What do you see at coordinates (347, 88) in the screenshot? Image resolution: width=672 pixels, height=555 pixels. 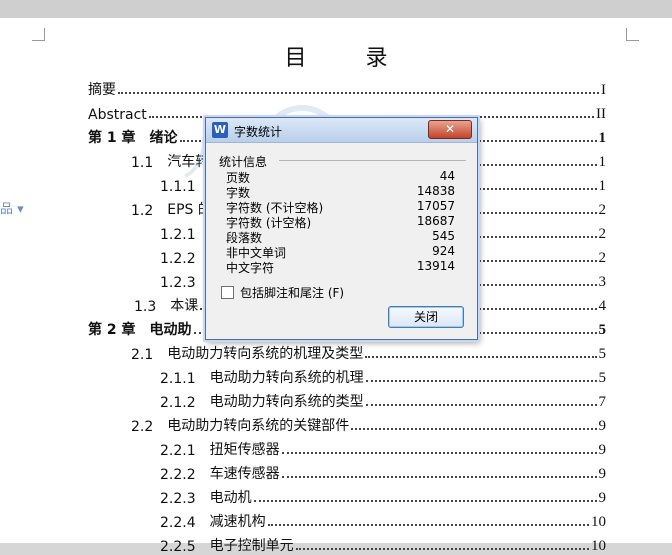 I see `toc-entry: 摘要 I` at bounding box center [347, 88].